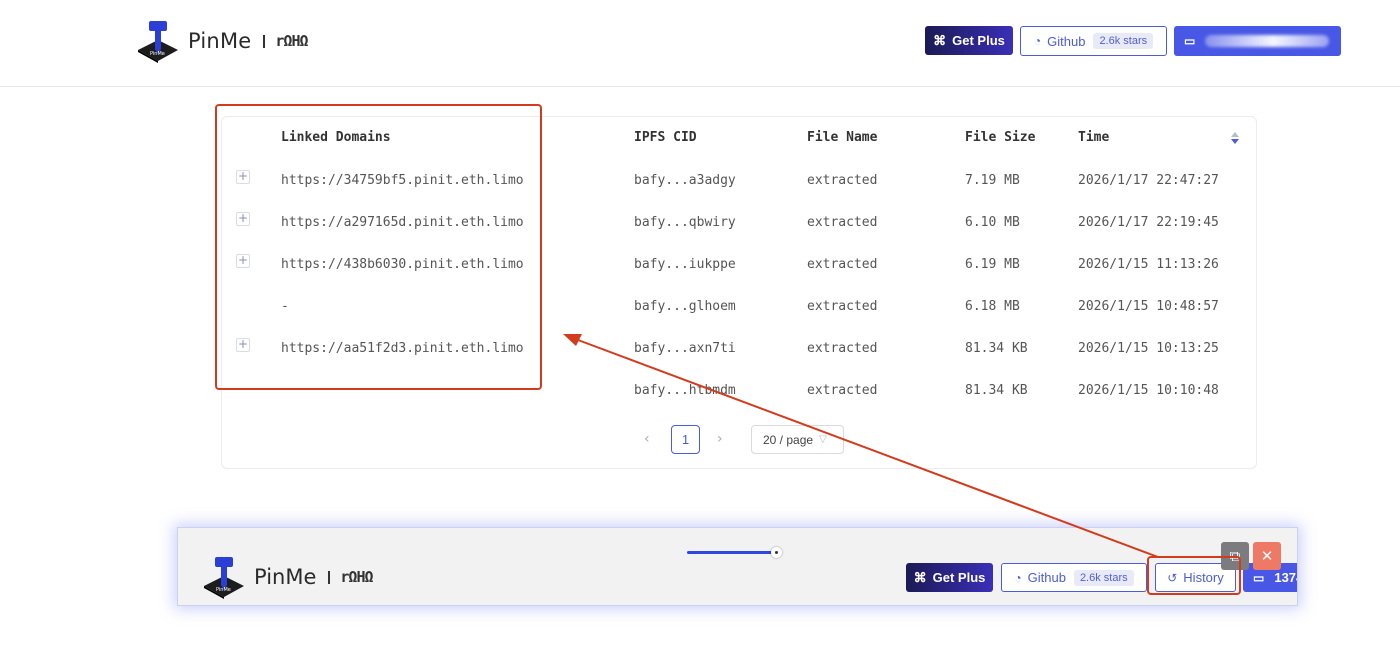  Describe the element at coordinates (1093, 137) in the screenshot. I see `column-header-time: Time` at that location.